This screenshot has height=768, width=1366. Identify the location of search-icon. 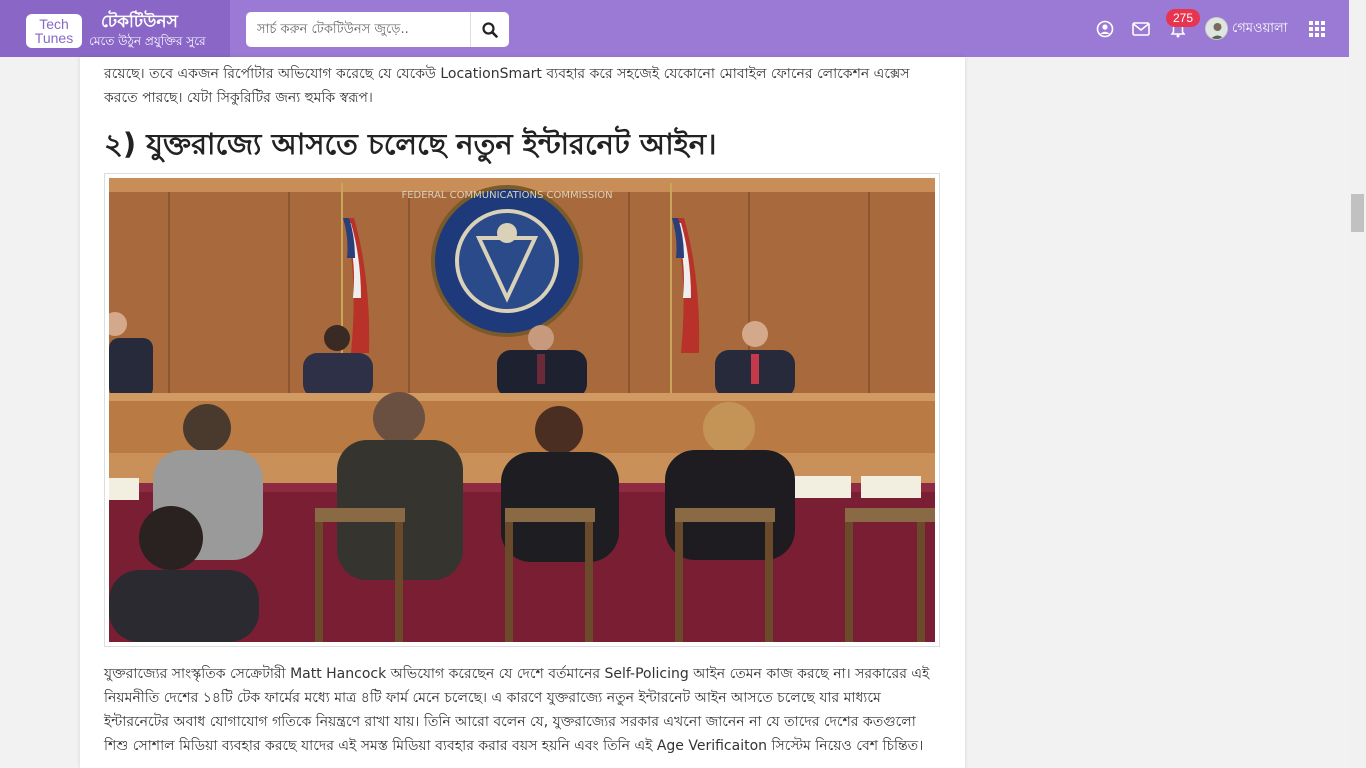
(490, 29).